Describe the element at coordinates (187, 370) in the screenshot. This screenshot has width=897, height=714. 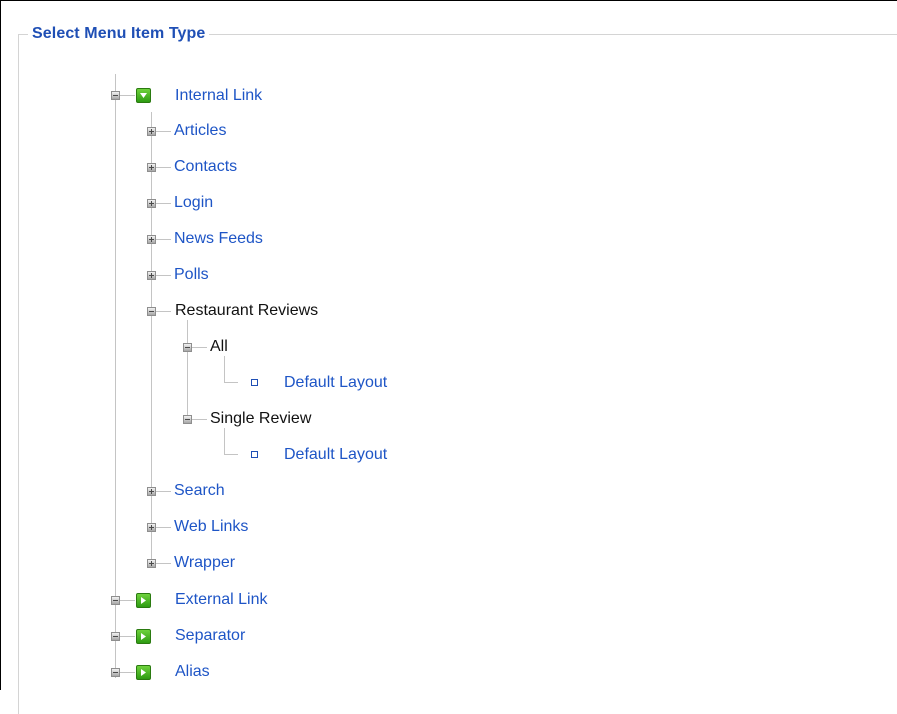
I see `tree-line-restaurant` at that location.